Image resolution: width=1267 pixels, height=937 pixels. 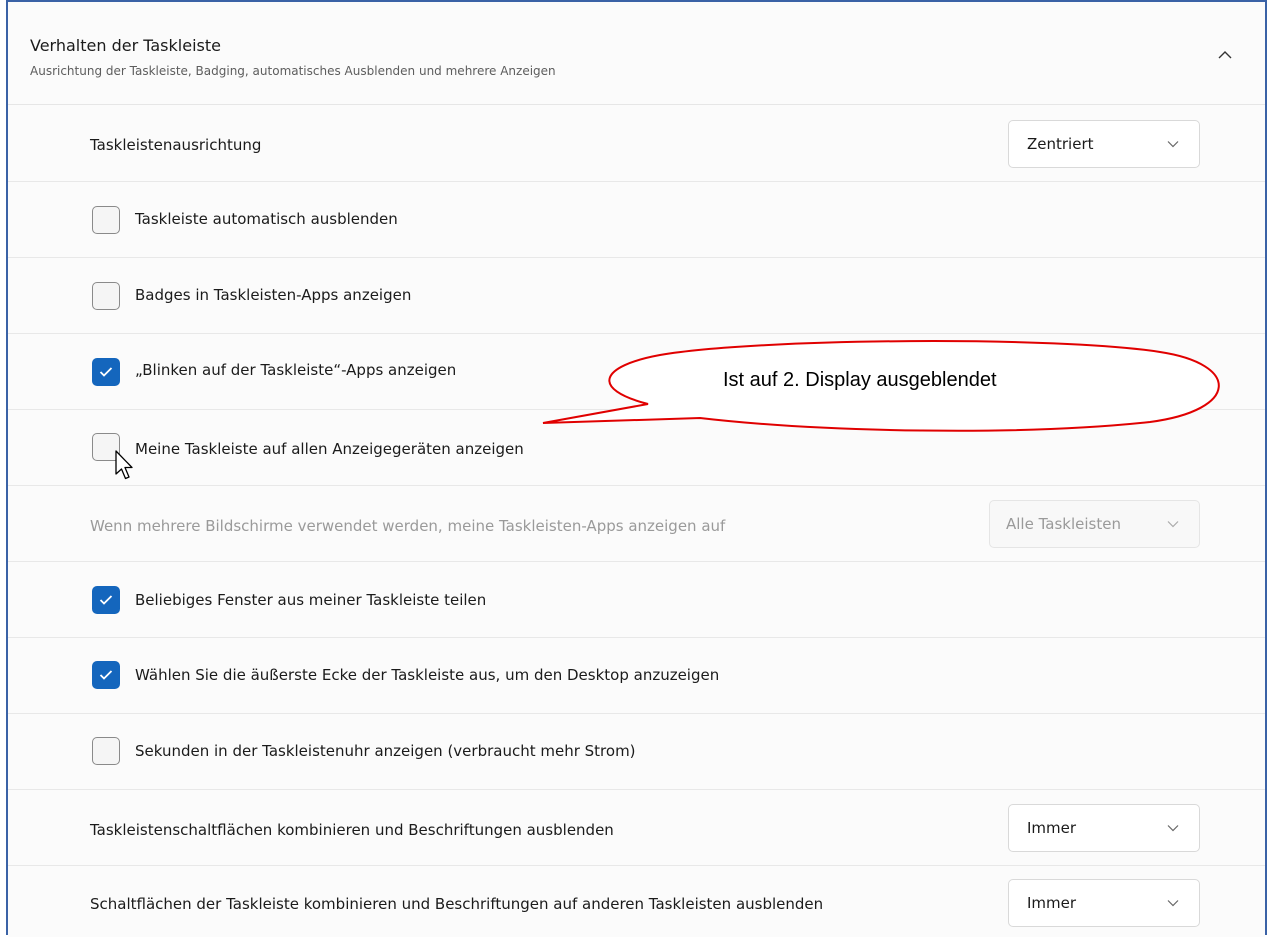 I want to click on annotation-callout, so click(x=881, y=386).